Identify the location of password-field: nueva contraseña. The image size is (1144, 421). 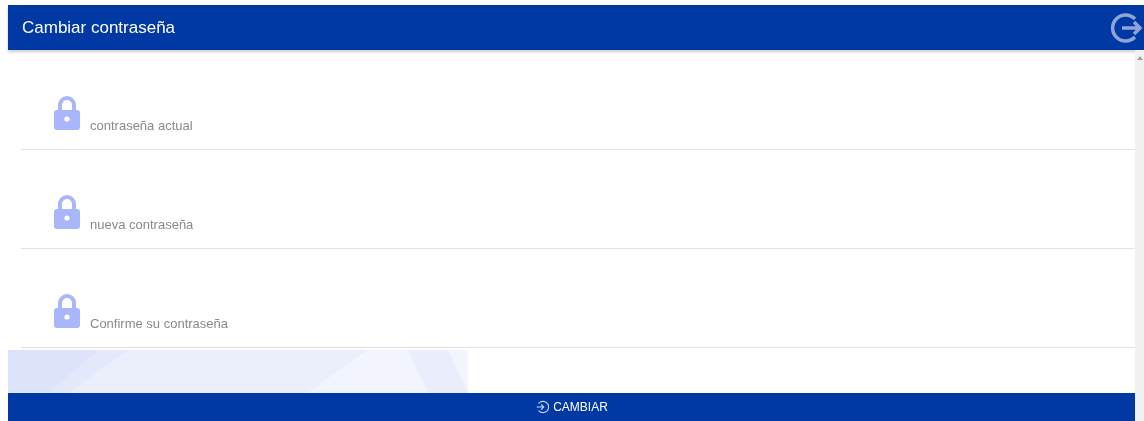
(290, 224).